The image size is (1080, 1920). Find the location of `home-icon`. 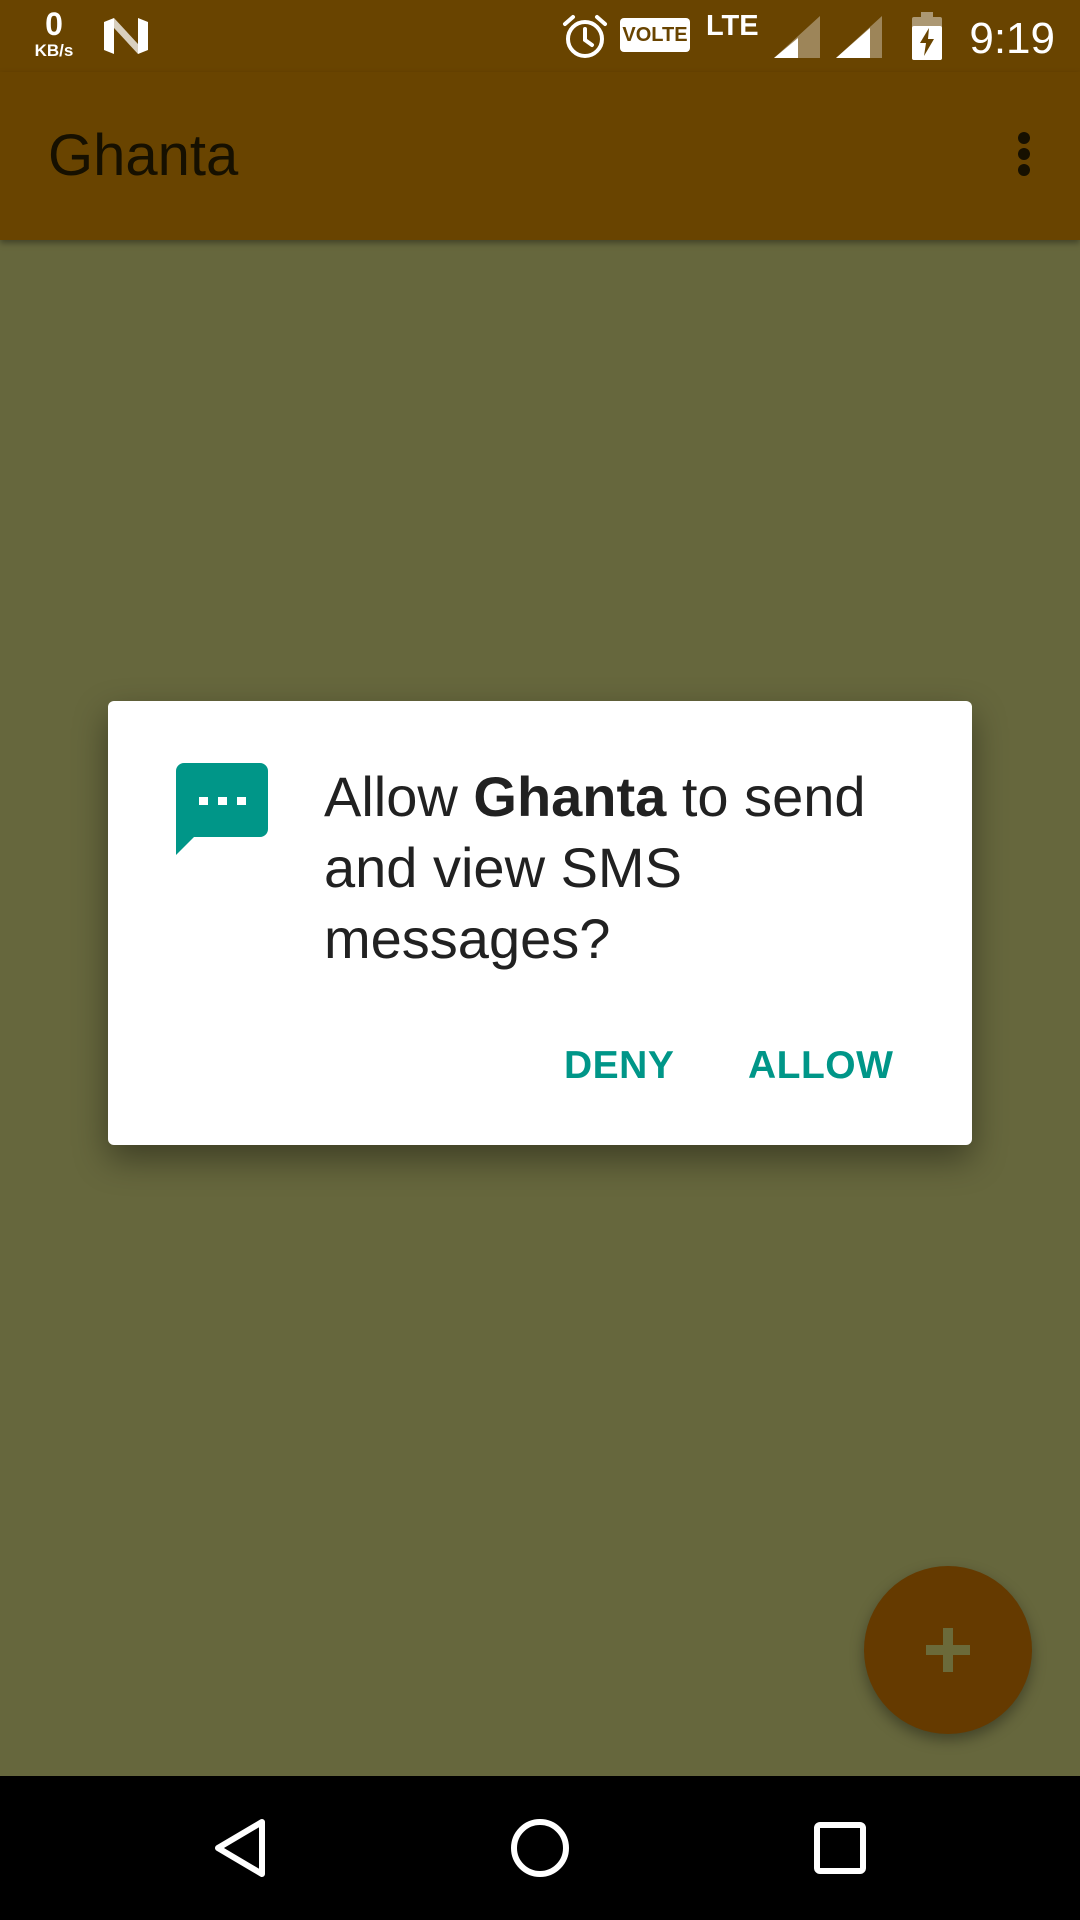

home-icon is located at coordinates (540, 1848).